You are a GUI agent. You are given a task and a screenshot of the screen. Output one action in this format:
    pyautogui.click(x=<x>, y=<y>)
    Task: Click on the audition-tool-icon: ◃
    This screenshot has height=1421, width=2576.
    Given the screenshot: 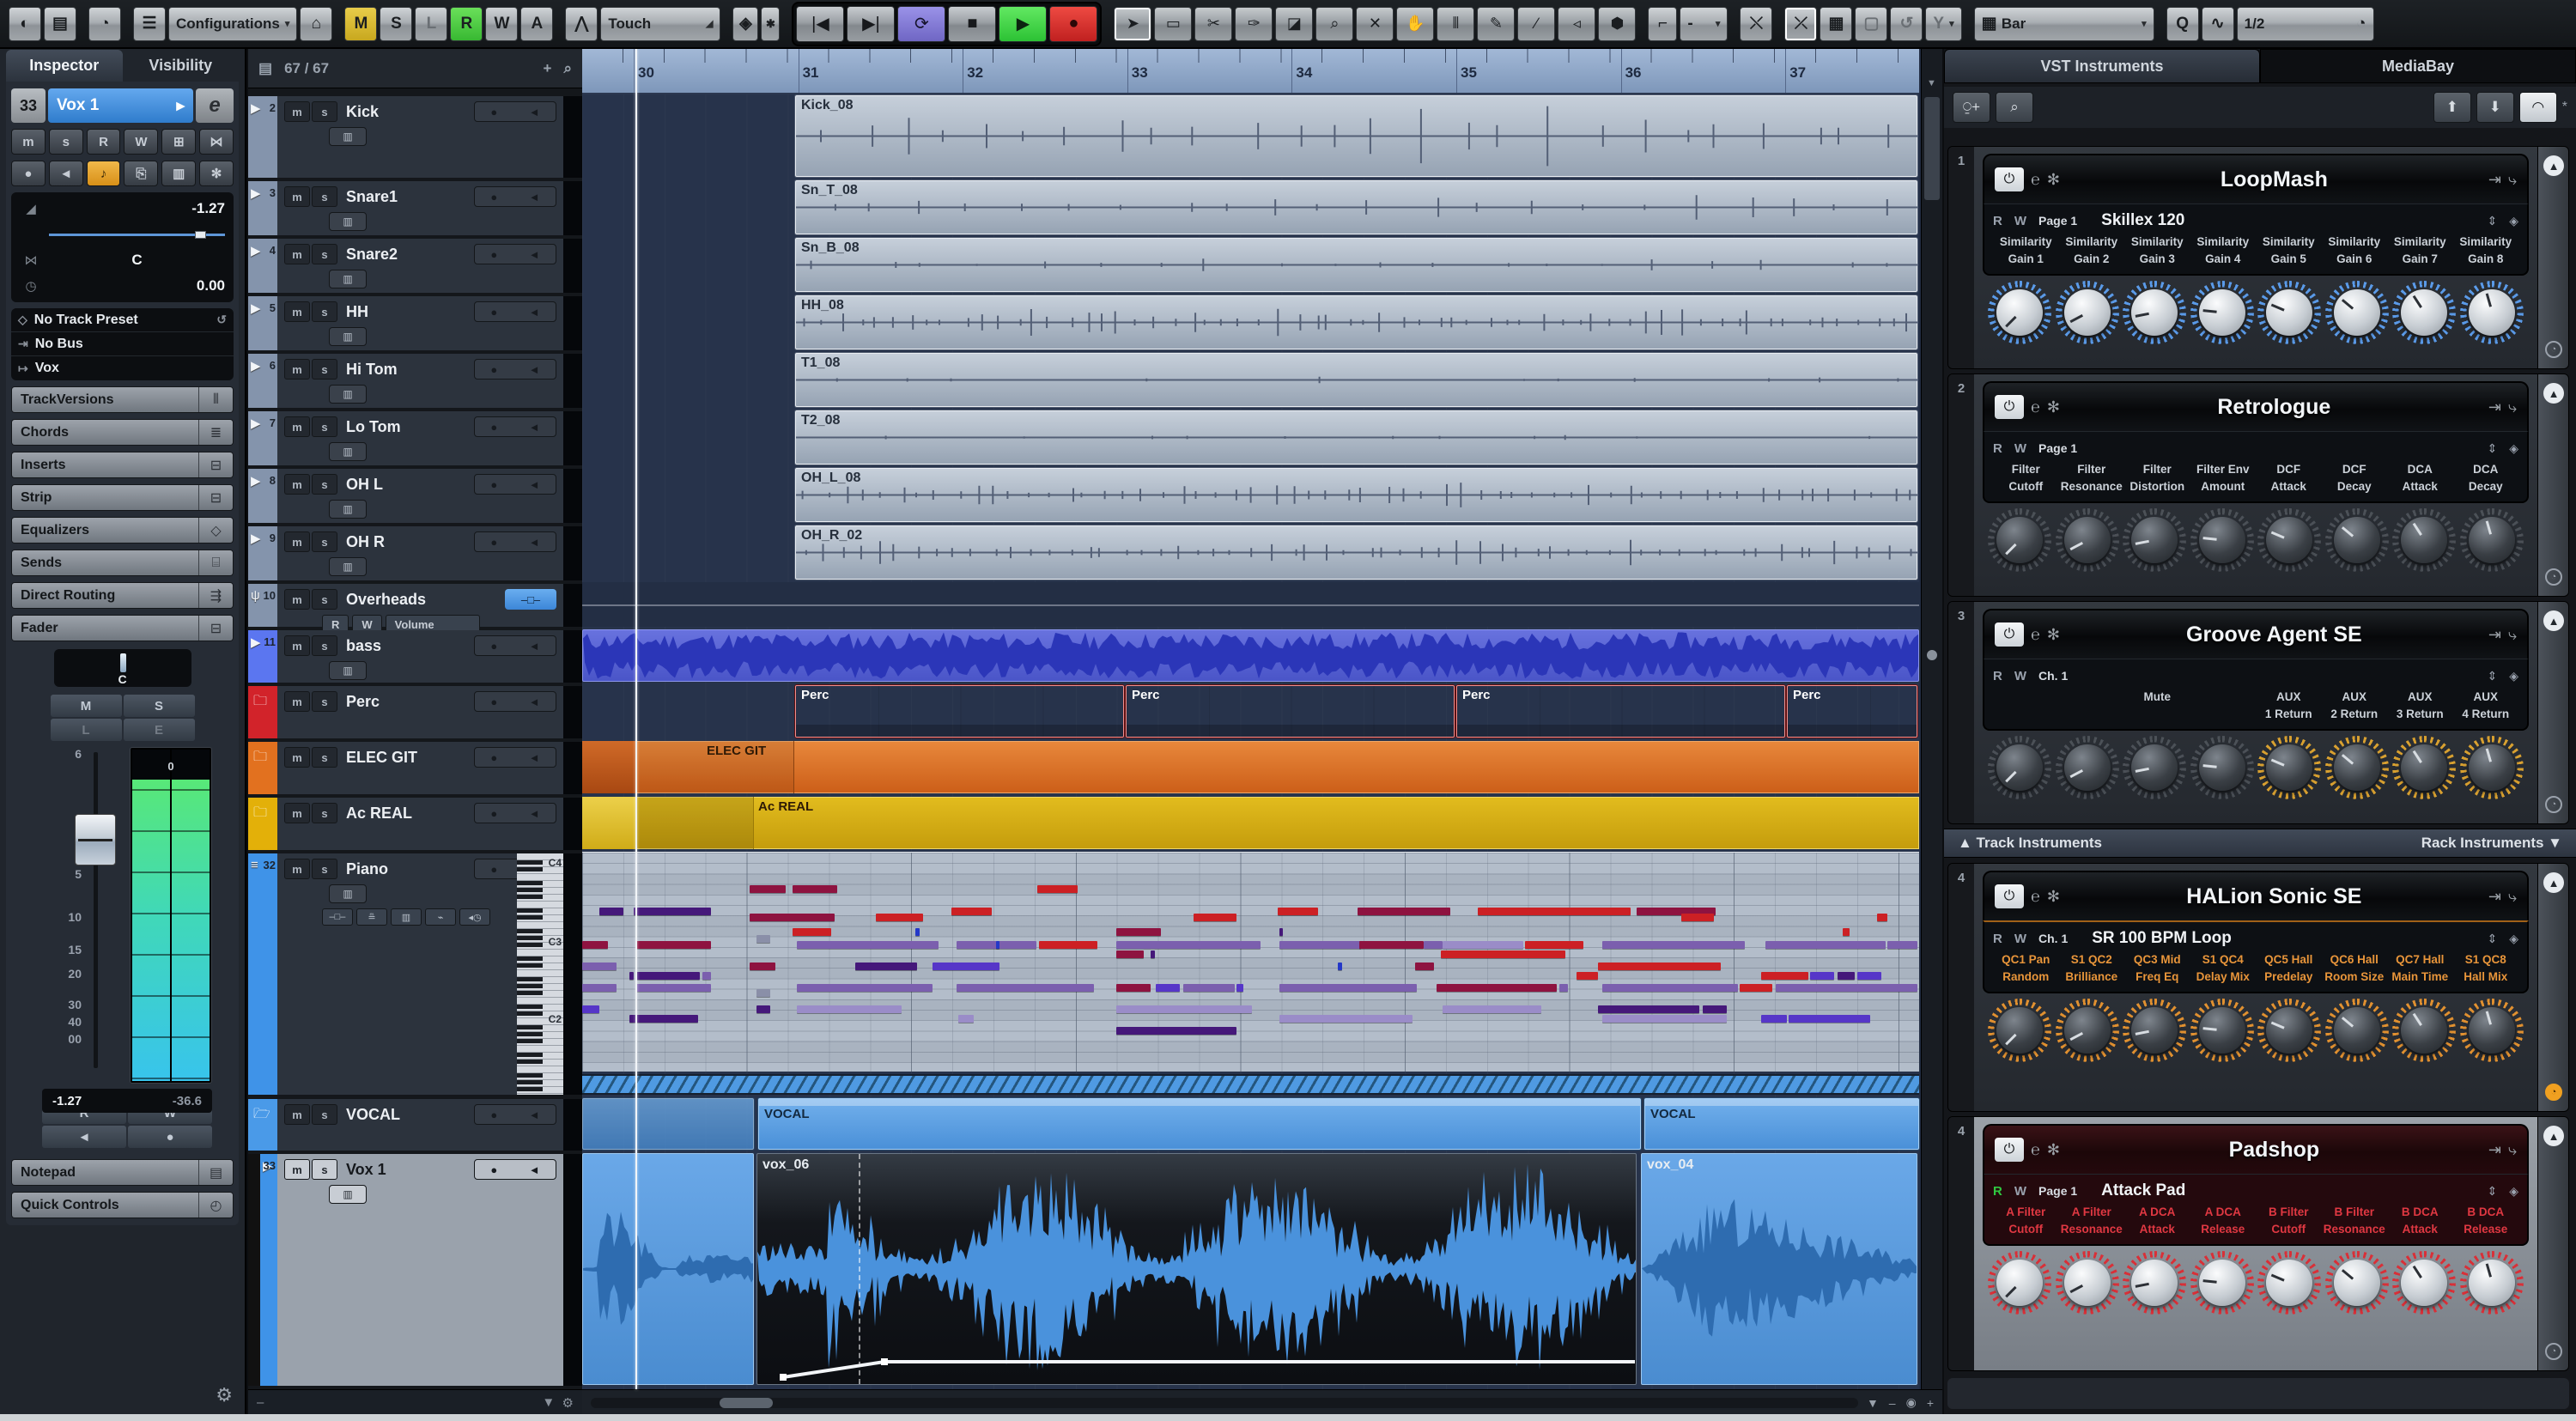 What is the action you would take?
    pyautogui.click(x=1577, y=24)
    